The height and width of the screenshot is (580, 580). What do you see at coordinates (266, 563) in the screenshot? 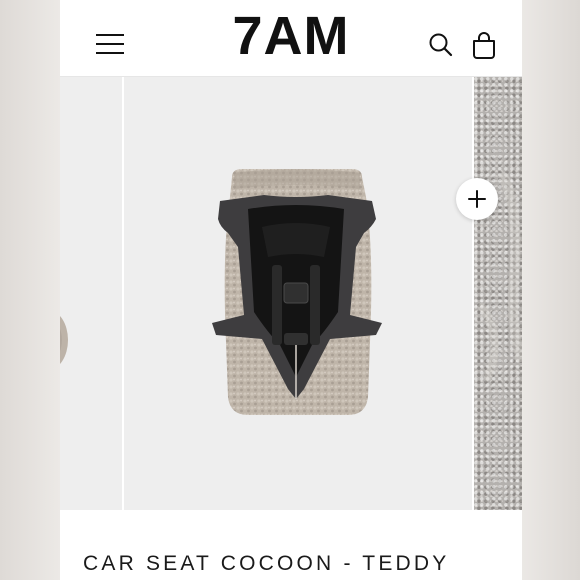
I see `product-title: CAR SEAT COCOON - TEDDY` at bounding box center [266, 563].